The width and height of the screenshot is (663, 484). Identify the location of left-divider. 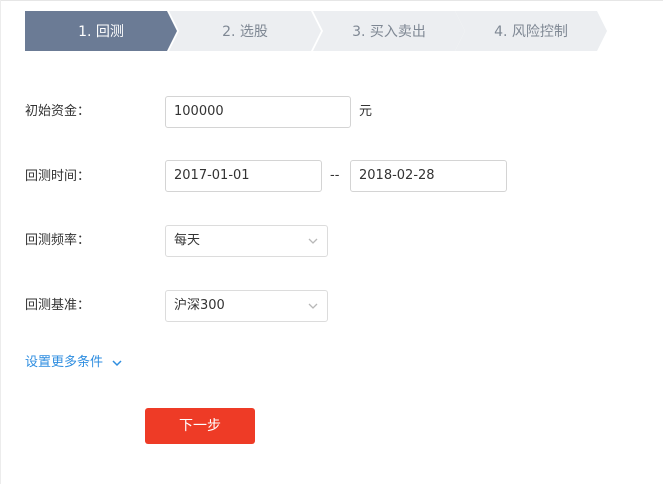
(0, 242).